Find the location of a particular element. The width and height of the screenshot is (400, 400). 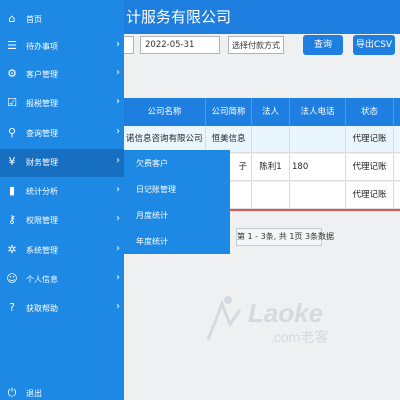

sidebar-item-label: 报税管理 is located at coordinates (42, 103).